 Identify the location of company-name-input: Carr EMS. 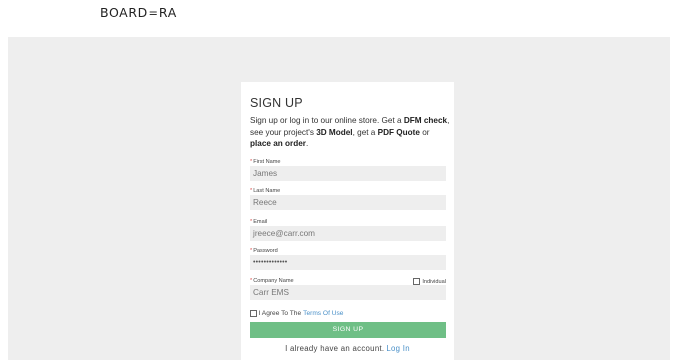
(348, 292).